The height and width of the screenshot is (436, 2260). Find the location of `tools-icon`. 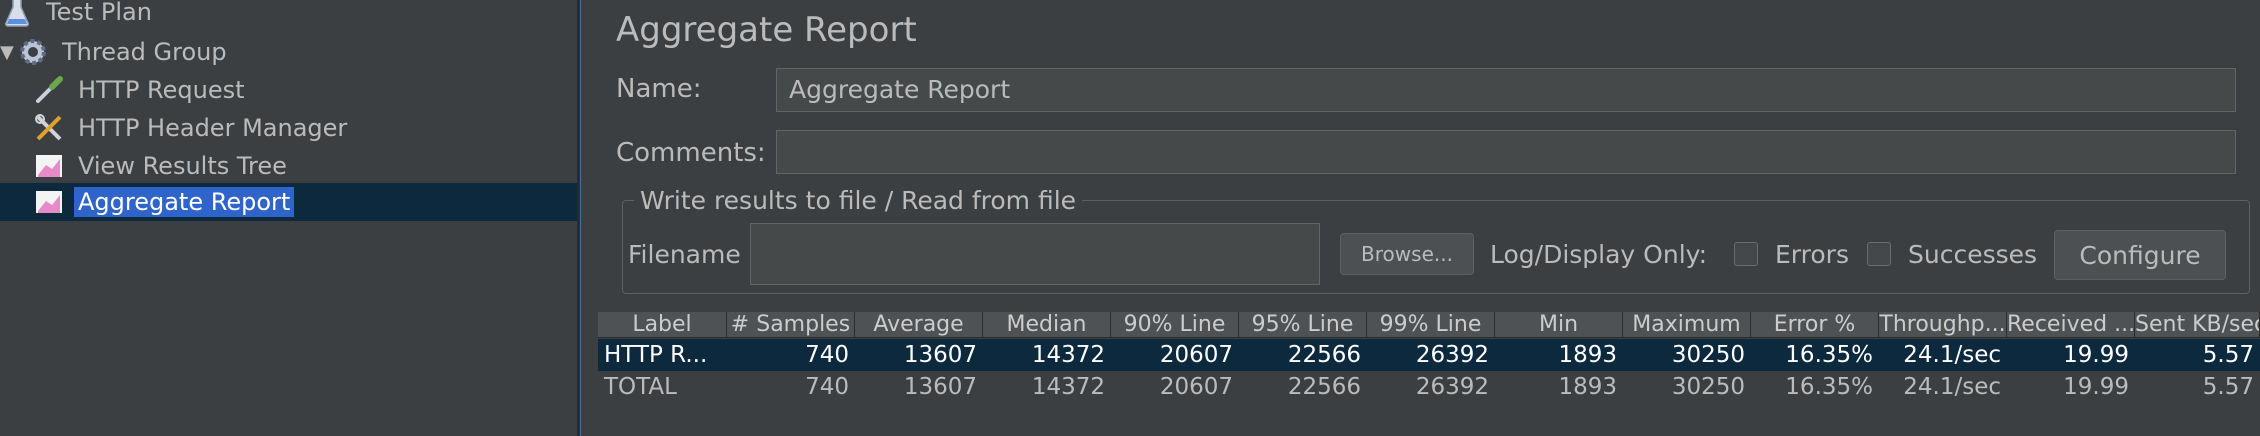

tools-icon is located at coordinates (49, 128).